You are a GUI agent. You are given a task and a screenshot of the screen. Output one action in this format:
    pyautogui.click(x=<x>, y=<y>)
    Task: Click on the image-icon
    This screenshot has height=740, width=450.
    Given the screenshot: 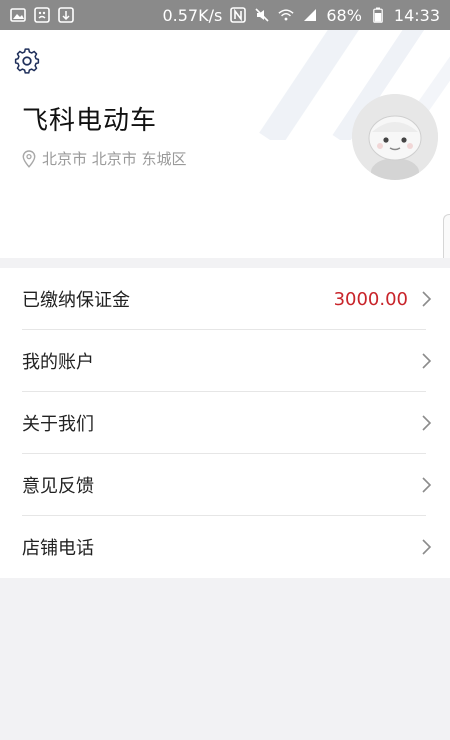 What is the action you would take?
    pyautogui.click(x=18, y=15)
    